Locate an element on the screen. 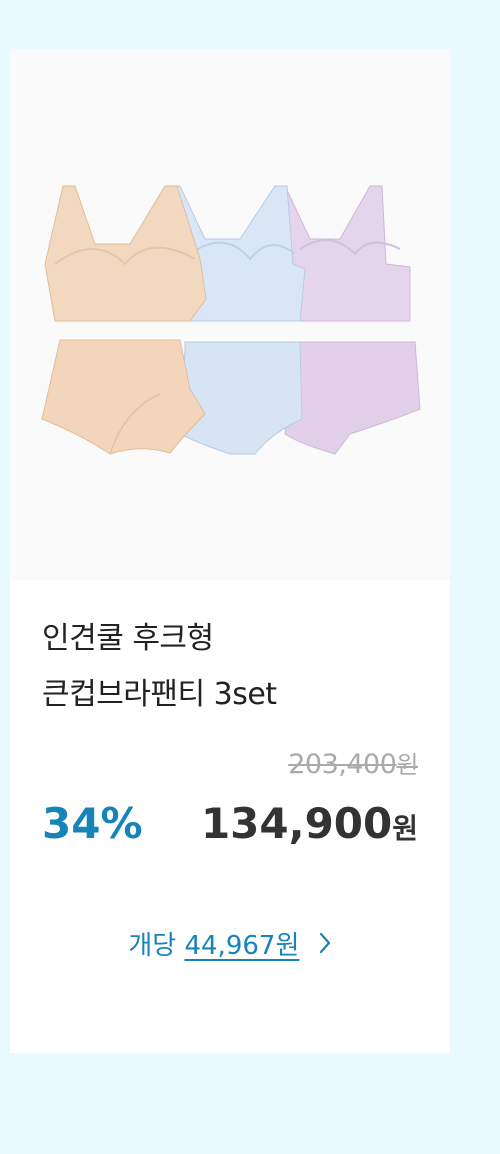 This screenshot has width=500, height=1154. product-title: 인견쿨 후크형 큰컵브라팬티 3set is located at coordinates (237, 667).